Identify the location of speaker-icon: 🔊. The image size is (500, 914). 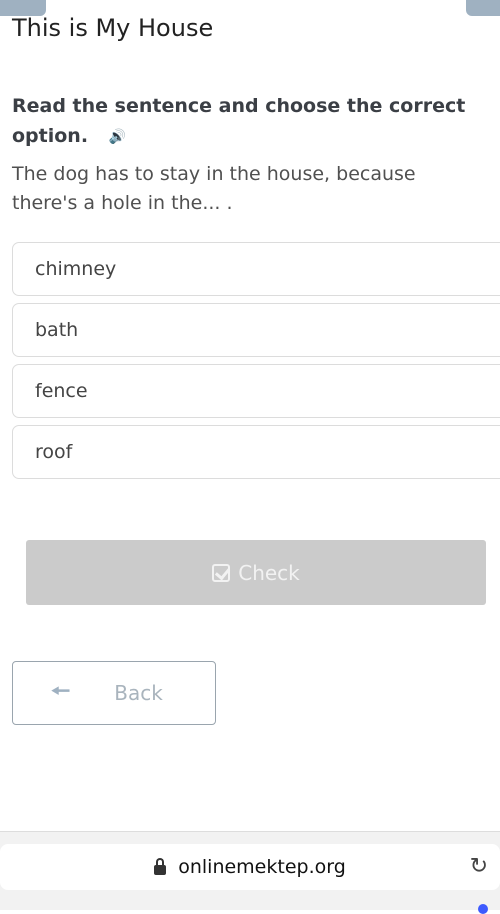
(117, 137).